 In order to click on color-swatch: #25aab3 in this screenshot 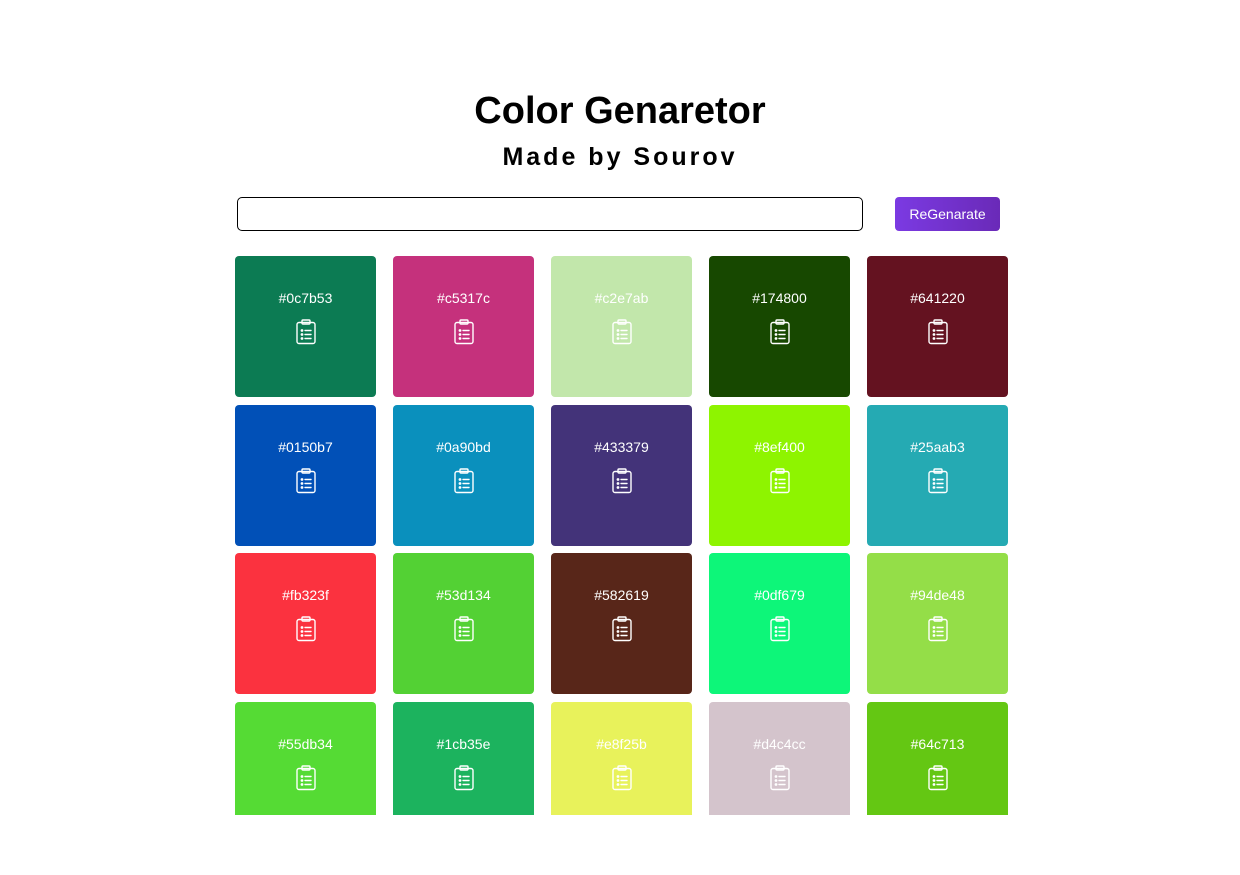, I will do `click(937, 475)`.